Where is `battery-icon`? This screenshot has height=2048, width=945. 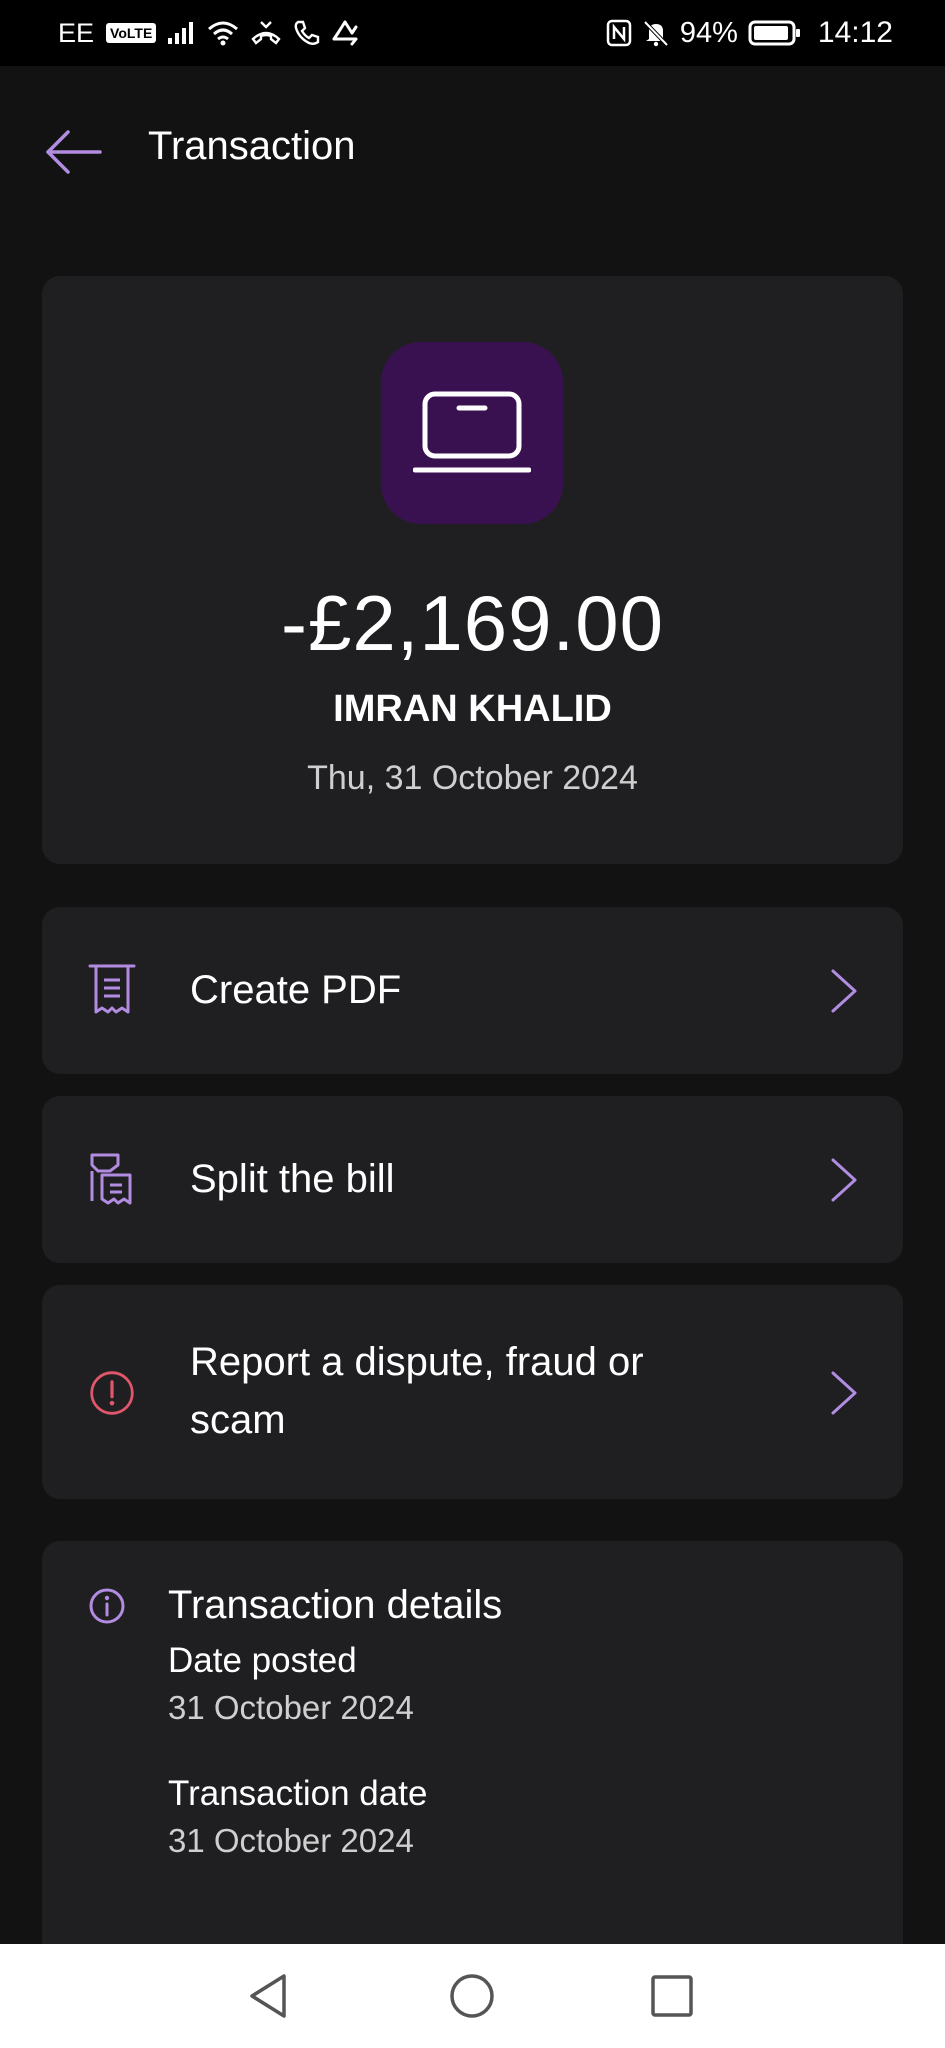
battery-icon is located at coordinates (774, 33).